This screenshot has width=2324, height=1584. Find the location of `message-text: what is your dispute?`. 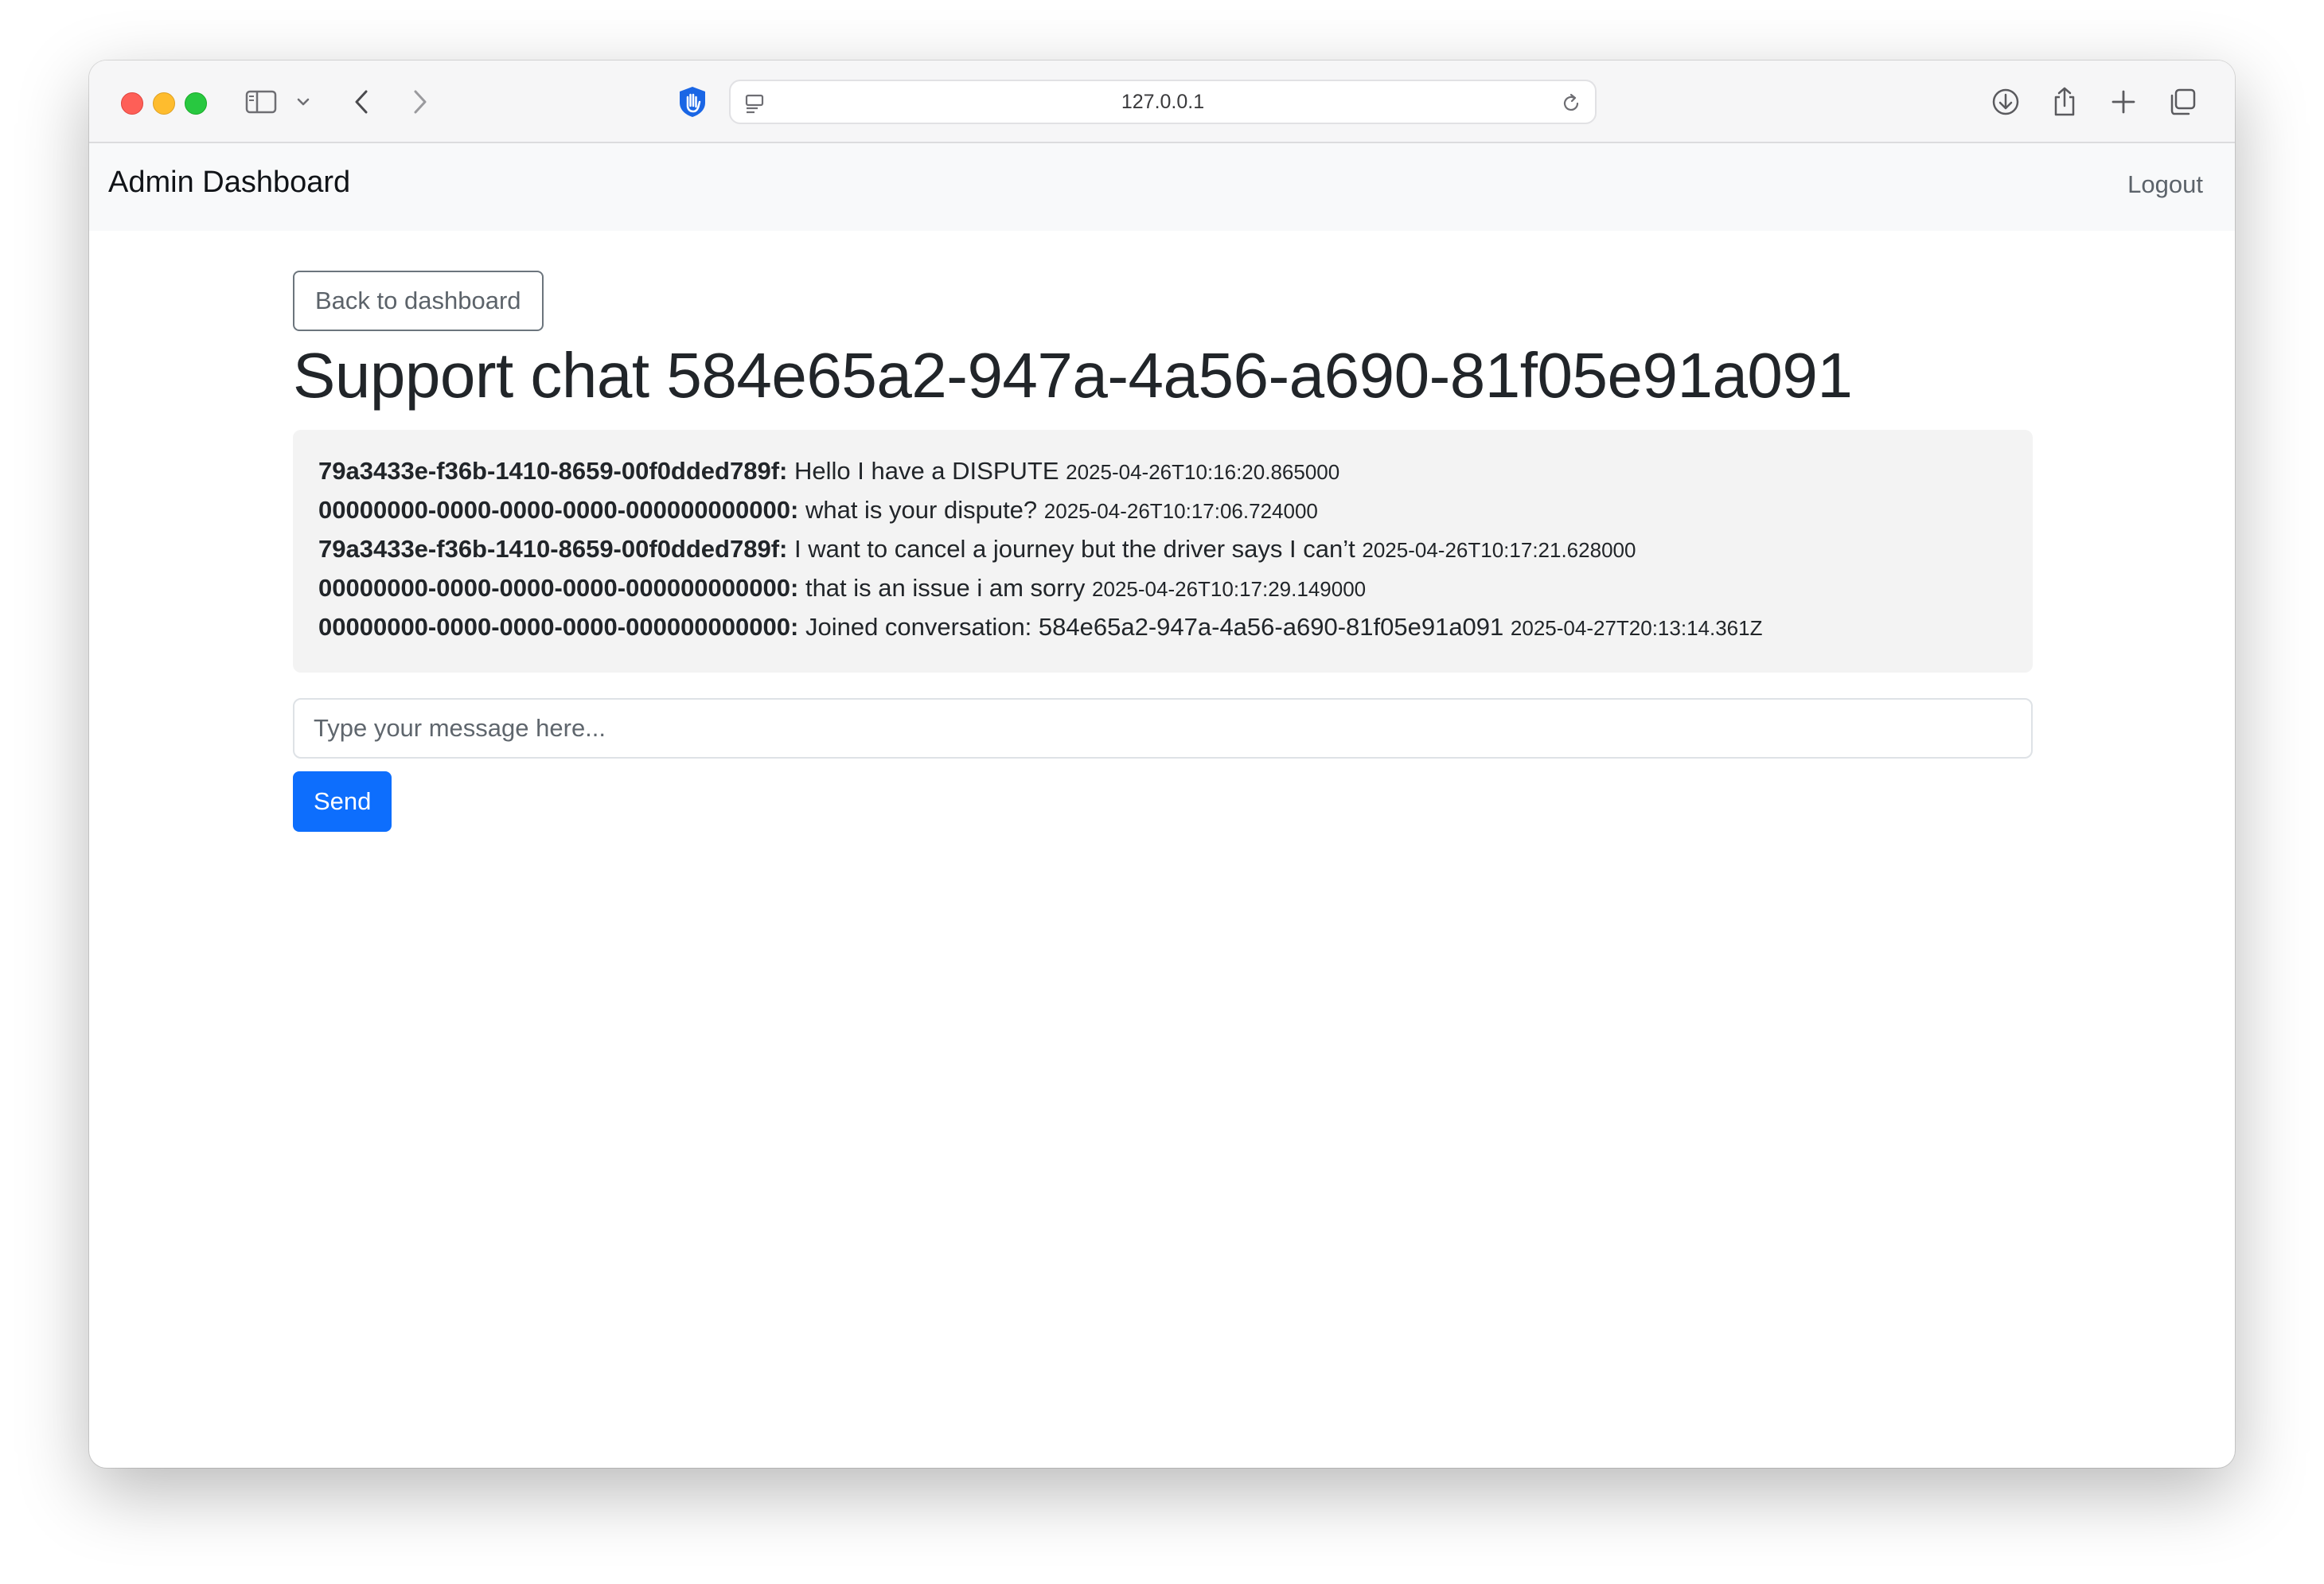

message-text: what is your dispute? is located at coordinates (921, 510).